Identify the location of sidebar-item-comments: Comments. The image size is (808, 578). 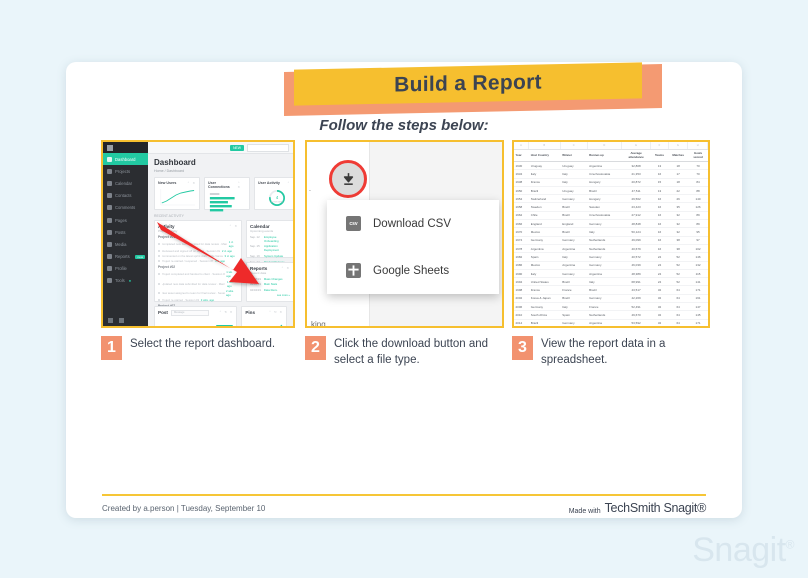
(125, 208).